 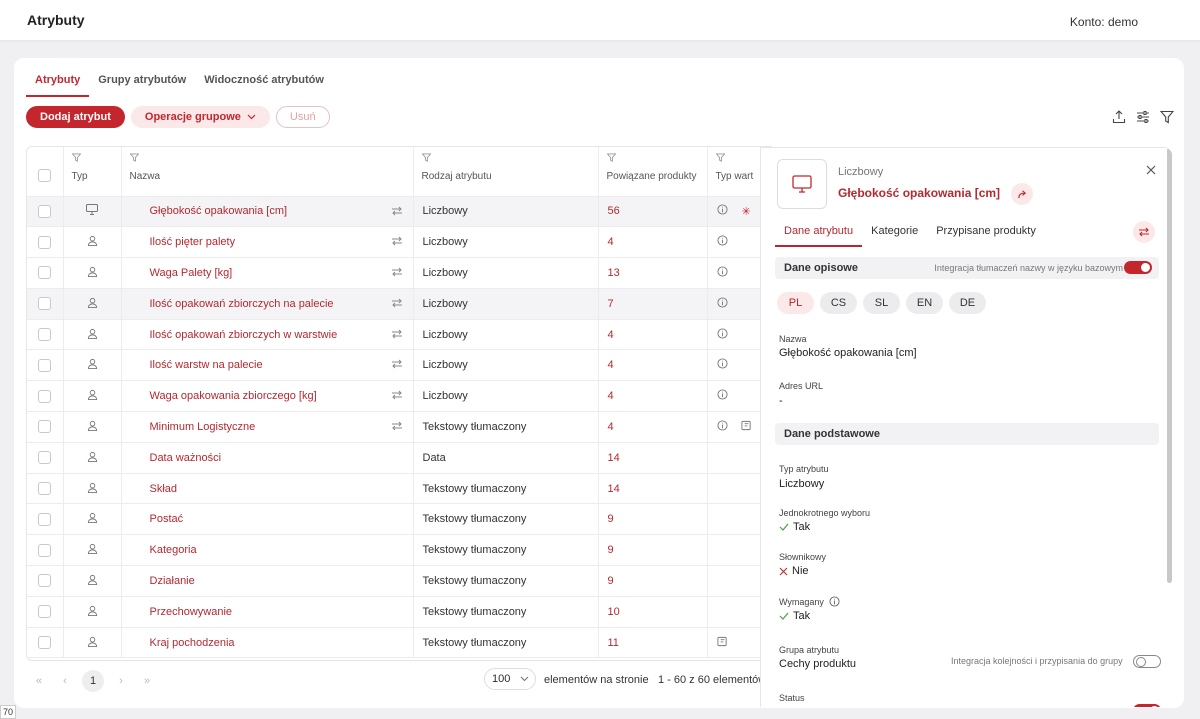 I want to click on table-row: Ilość warstw na palecie Liczbowy 4, so click(x=399, y=365).